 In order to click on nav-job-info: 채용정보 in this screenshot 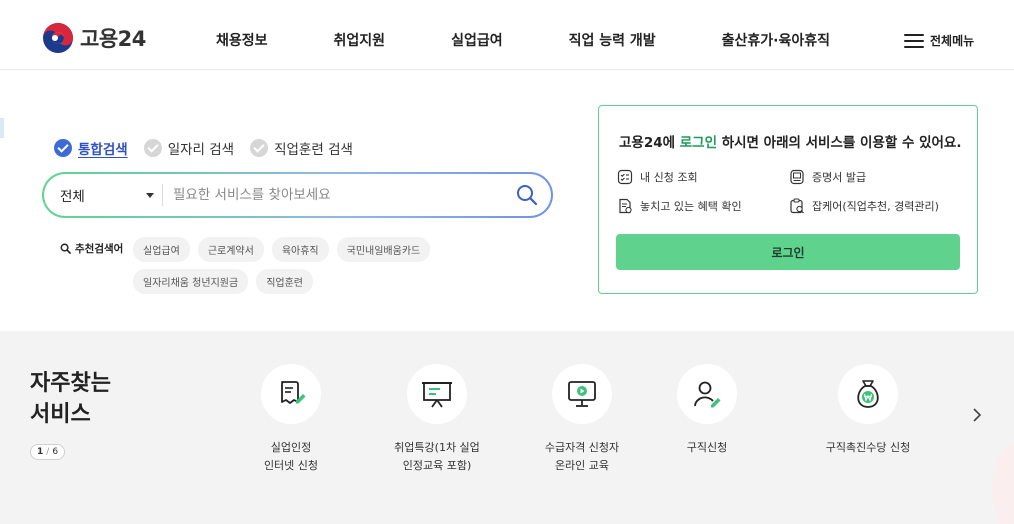, I will do `click(242, 40)`.